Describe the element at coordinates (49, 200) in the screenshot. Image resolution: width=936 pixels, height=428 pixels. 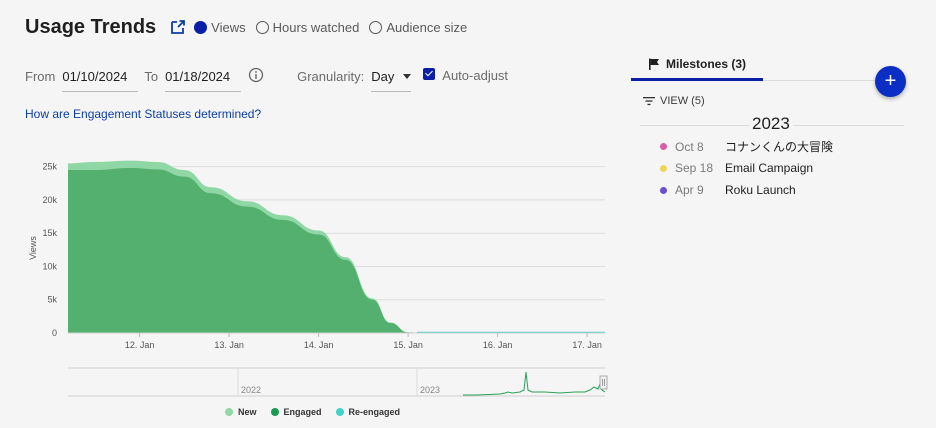
I see `y-tick-label: 20k` at that location.